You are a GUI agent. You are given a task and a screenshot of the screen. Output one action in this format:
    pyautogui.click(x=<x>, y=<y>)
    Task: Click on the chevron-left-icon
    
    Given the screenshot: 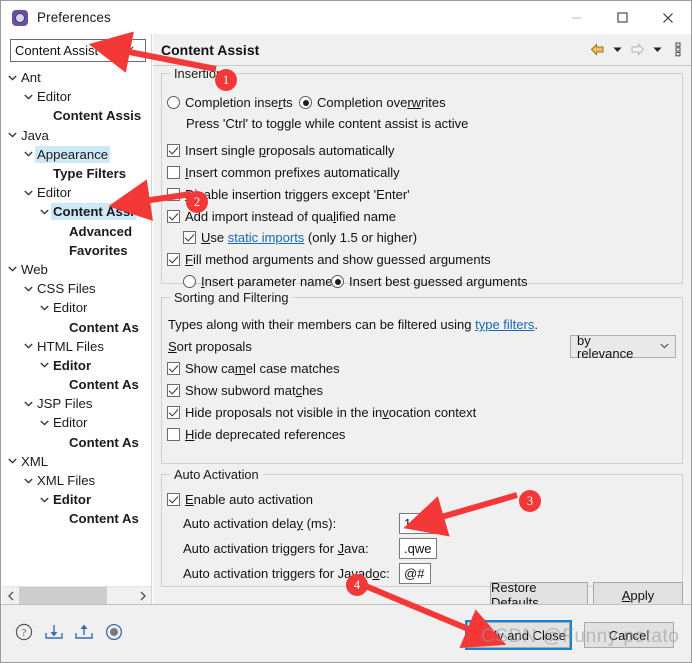 What is the action you would take?
    pyautogui.click(x=10, y=596)
    